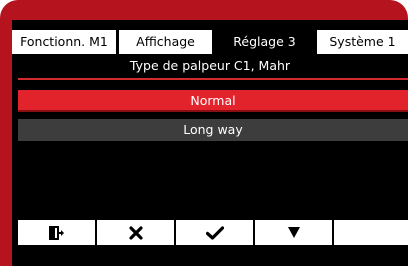 The height and width of the screenshot is (266, 408). I want to click on cancel-x-icon, so click(135, 232).